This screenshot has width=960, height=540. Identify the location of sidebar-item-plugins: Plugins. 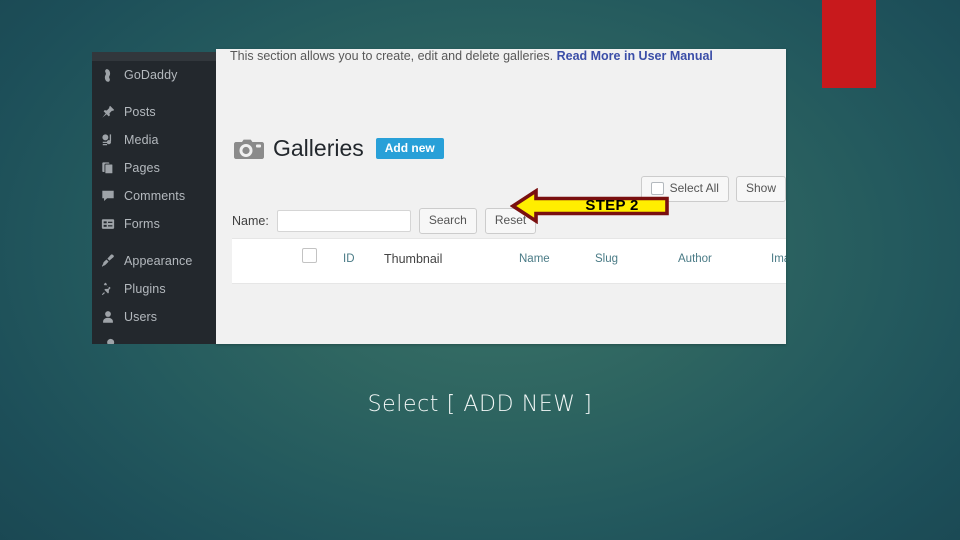
(154, 289).